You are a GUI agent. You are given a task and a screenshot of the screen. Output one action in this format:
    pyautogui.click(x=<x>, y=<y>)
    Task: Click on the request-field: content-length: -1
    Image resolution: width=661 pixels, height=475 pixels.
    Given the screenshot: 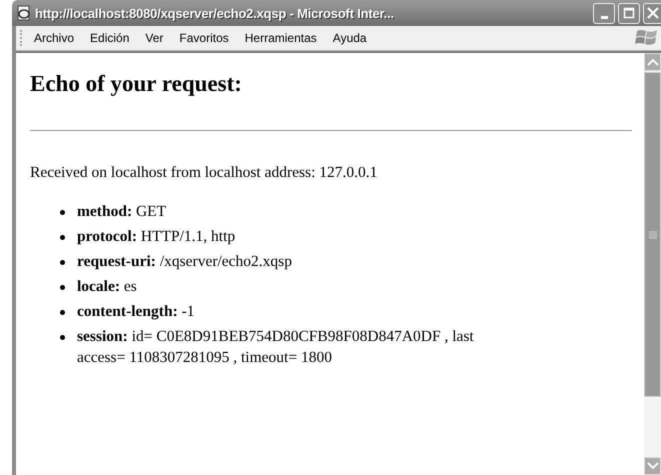 What is the action you would take?
    pyautogui.click(x=285, y=312)
    